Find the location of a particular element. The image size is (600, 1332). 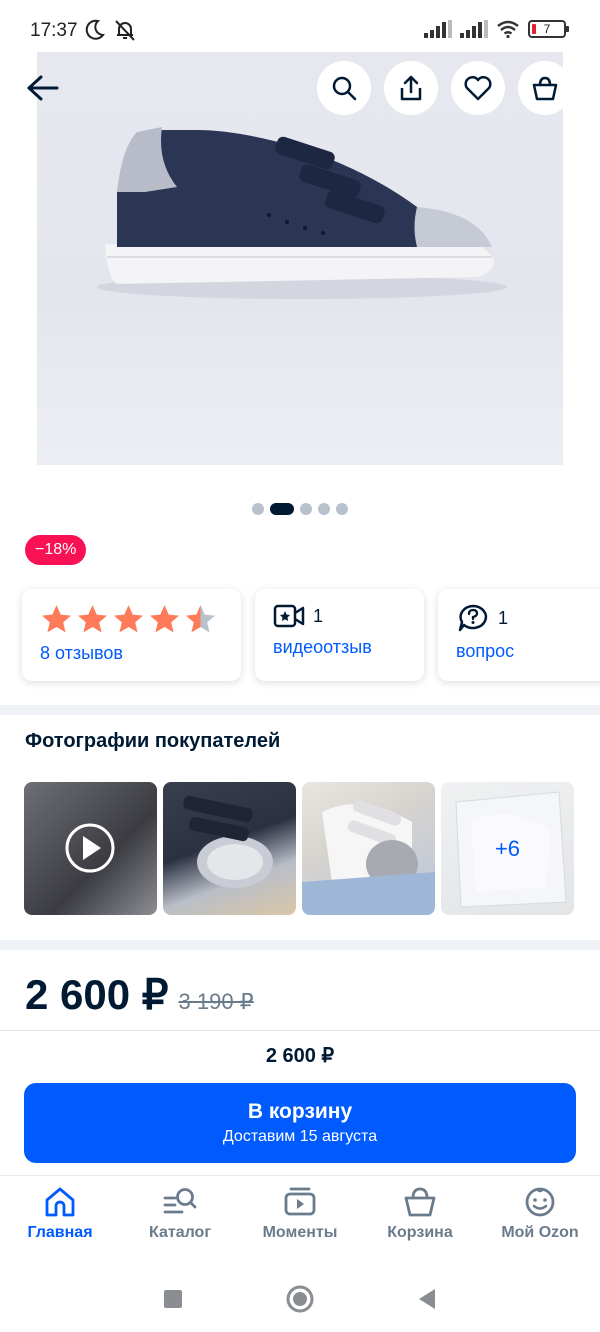

customer-photos-title: Фотографии покупателей is located at coordinates (153, 741).